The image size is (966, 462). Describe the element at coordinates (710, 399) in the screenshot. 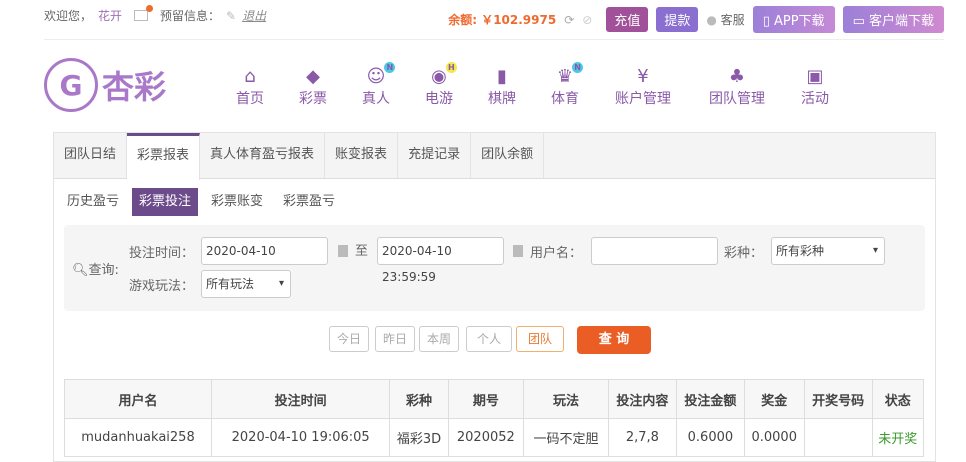

I see `column-header: 投注金额` at that location.